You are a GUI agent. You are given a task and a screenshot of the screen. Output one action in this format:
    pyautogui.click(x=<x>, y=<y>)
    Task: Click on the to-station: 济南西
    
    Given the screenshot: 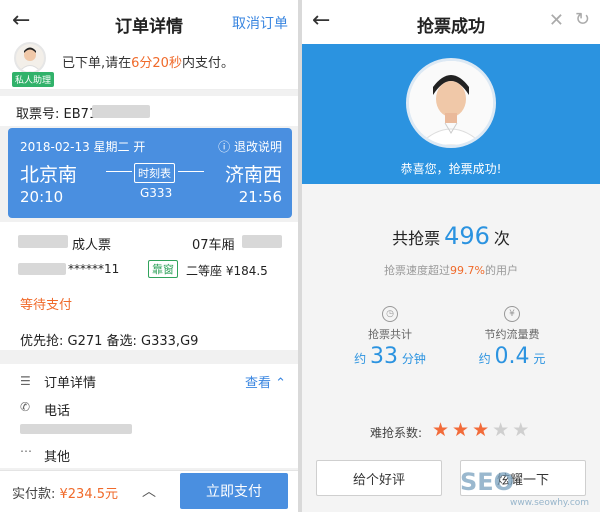 What is the action you would take?
    pyautogui.click(x=253, y=175)
    